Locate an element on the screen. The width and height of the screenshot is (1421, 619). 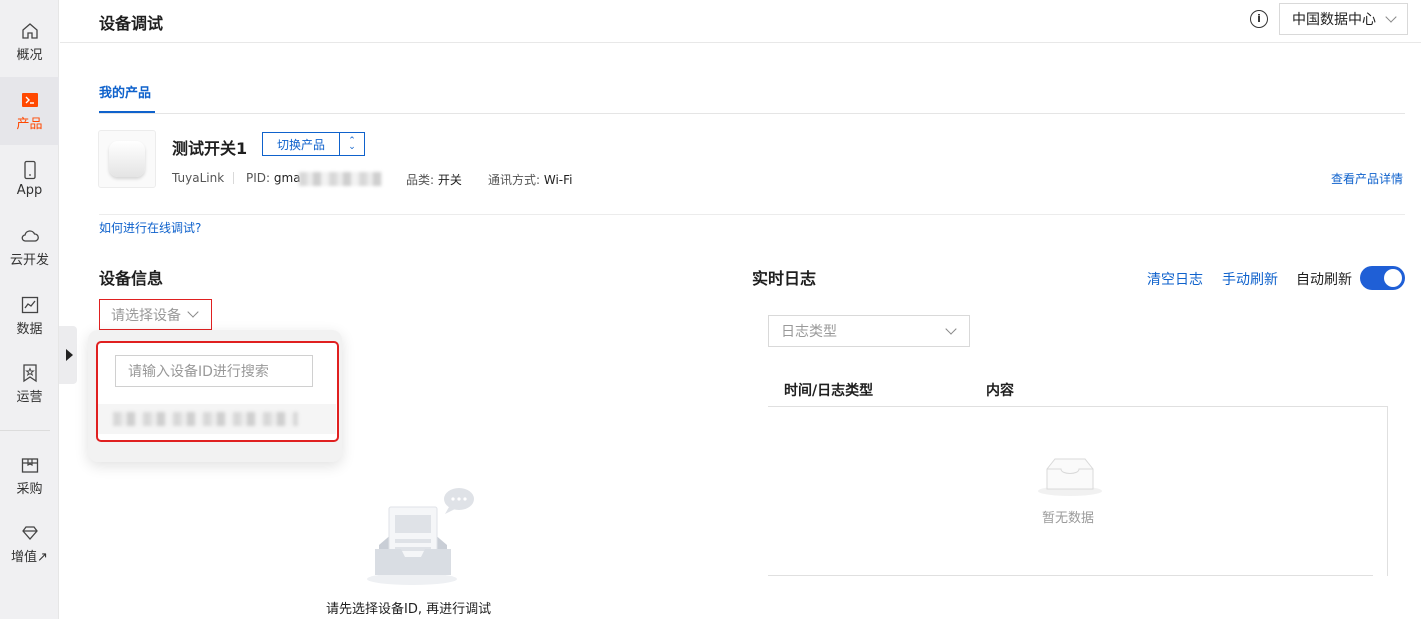
device-select: 请选择设备 is located at coordinates (155, 314).